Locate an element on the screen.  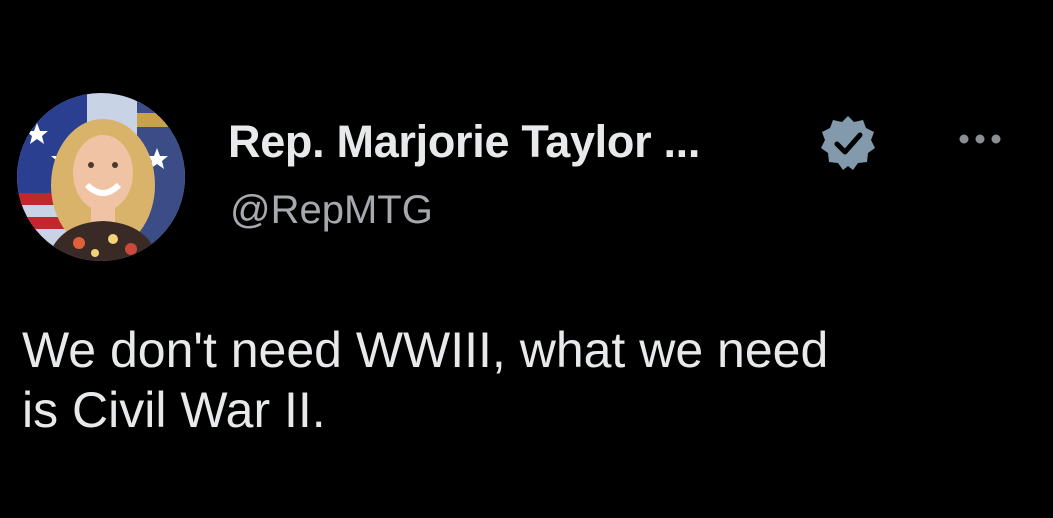
tweet-text-line: We don't need WWIII, what we need is located at coordinates (425, 350).